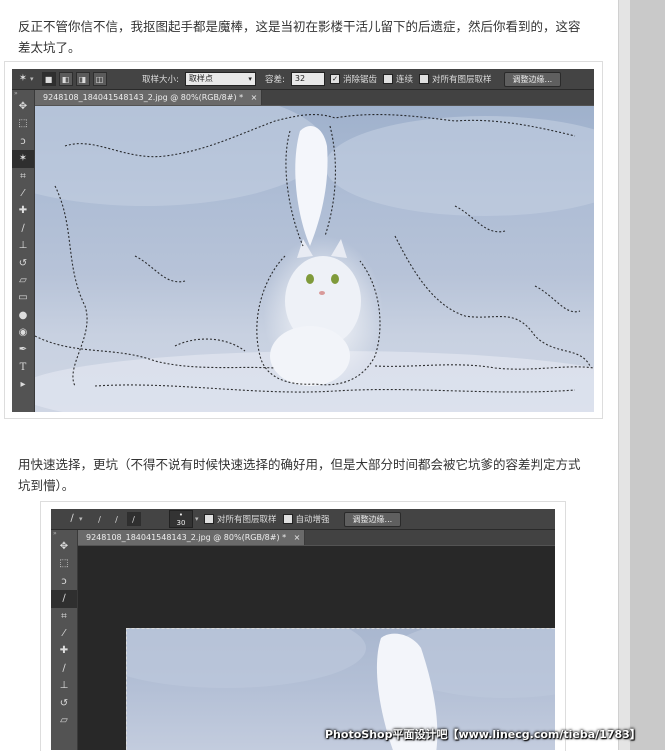 This screenshot has height=751, width=665. I want to click on type-icon: T, so click(23, 367).